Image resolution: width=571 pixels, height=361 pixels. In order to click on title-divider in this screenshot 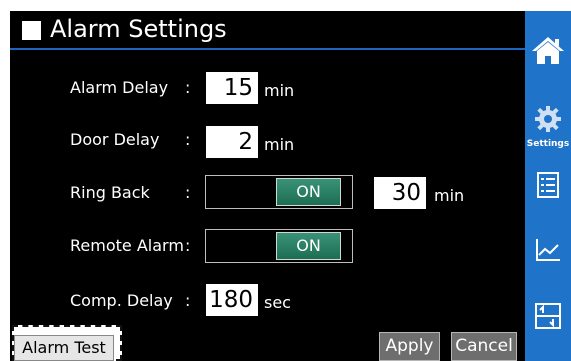, I will do `click(267, 49)`.